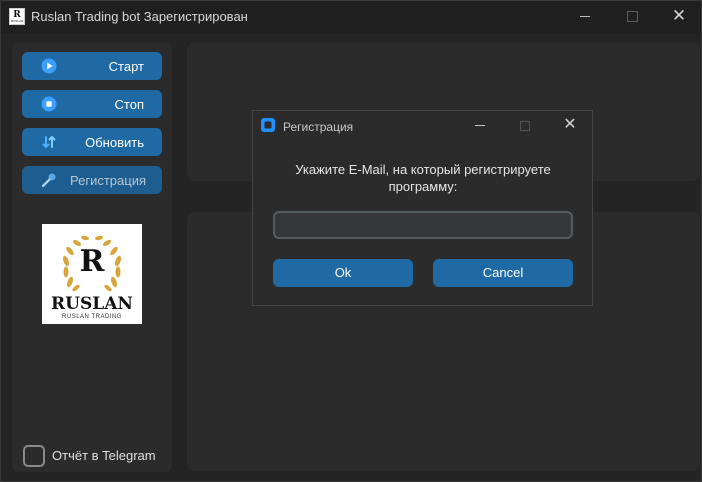  I want to click on minimize-button, so click(585, 17).